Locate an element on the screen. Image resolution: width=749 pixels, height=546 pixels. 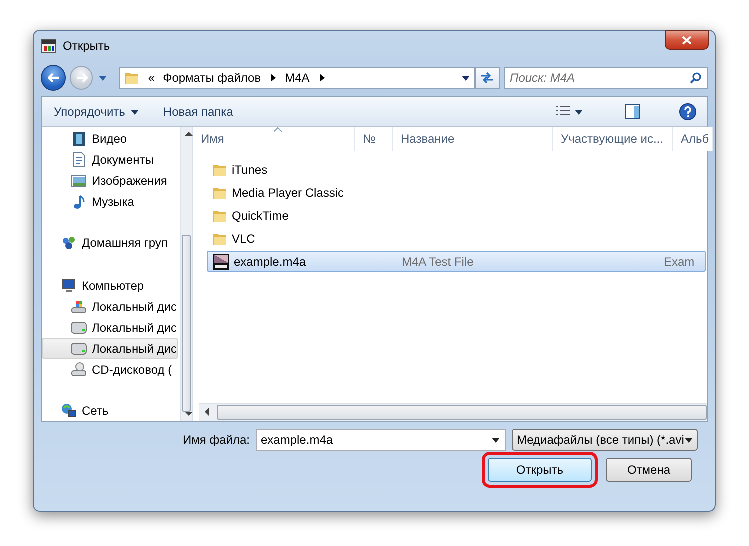
sidebar-item: CD-дисковод ( is located at coordinates (110, 369).